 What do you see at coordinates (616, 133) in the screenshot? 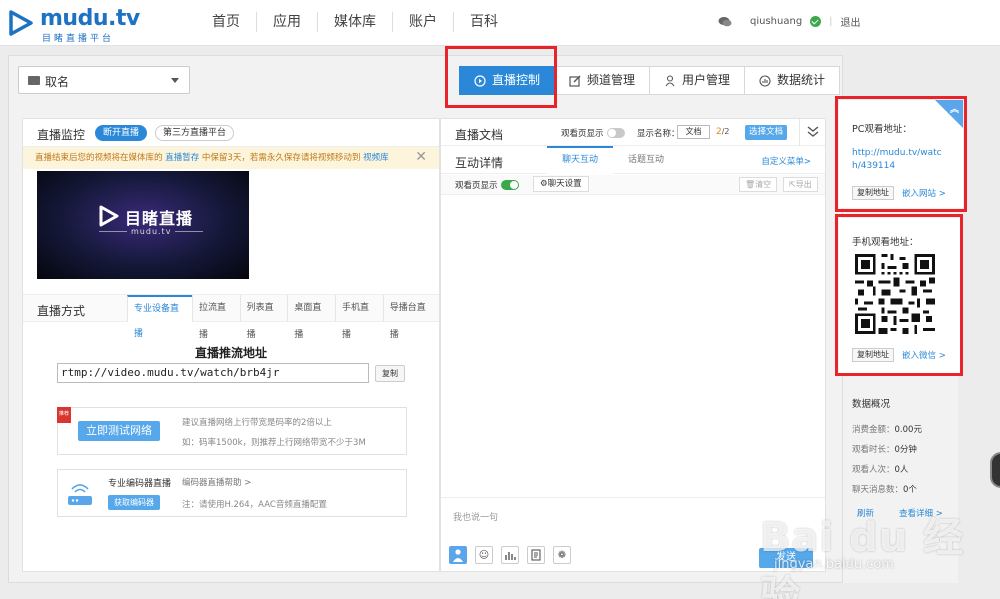
I see `doc-viewer-show-toggle` at bounding box center [616, 133].